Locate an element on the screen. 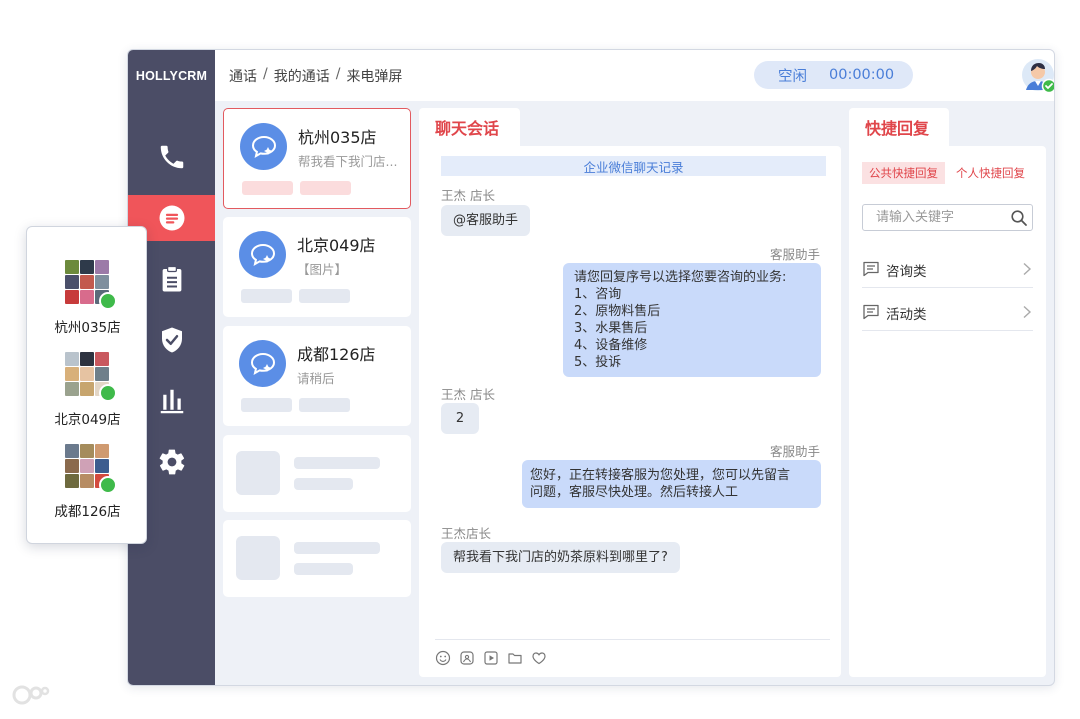  tab-quick-reply: 快捷回复 is located at coordinates (899, 127).